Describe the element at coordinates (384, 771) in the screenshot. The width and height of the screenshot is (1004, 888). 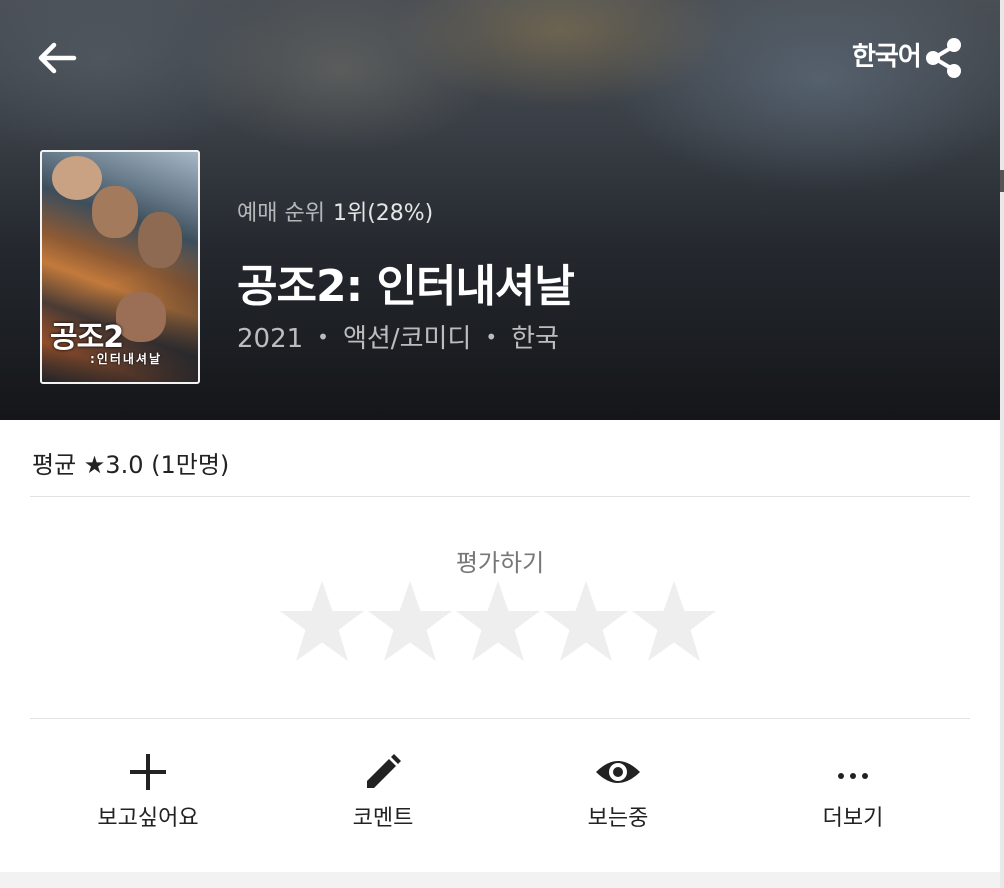
I see `pencil-icon` at that location.